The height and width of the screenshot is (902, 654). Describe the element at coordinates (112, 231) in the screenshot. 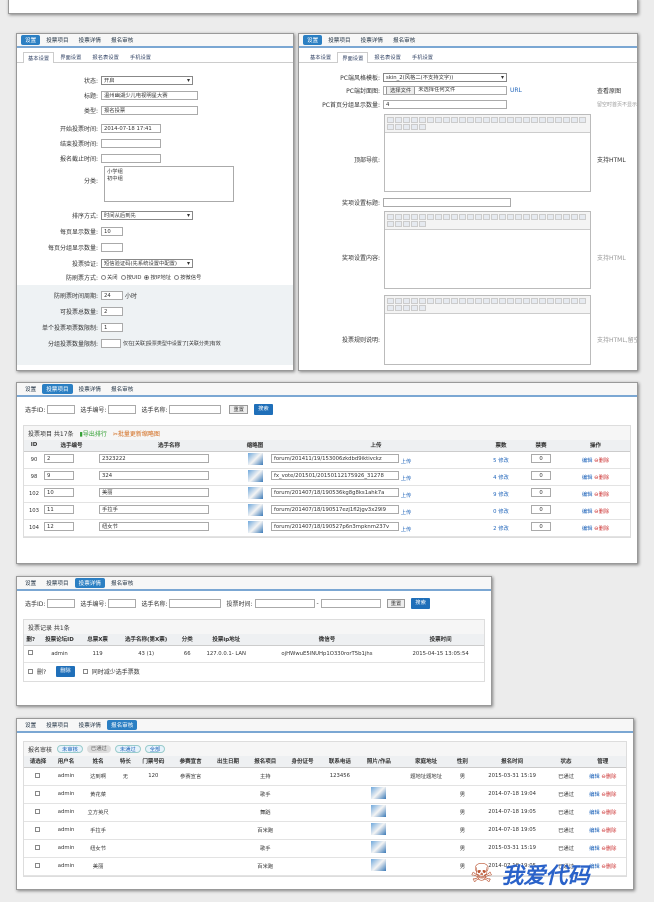

I see `perpage-input: 10` at that location.